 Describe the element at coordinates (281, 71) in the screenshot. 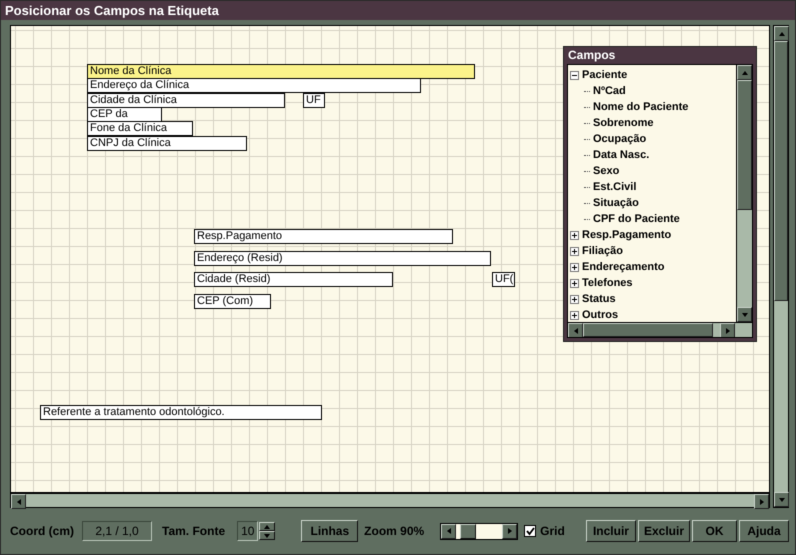

I see `label-field: Nome da Clínica` at that location.